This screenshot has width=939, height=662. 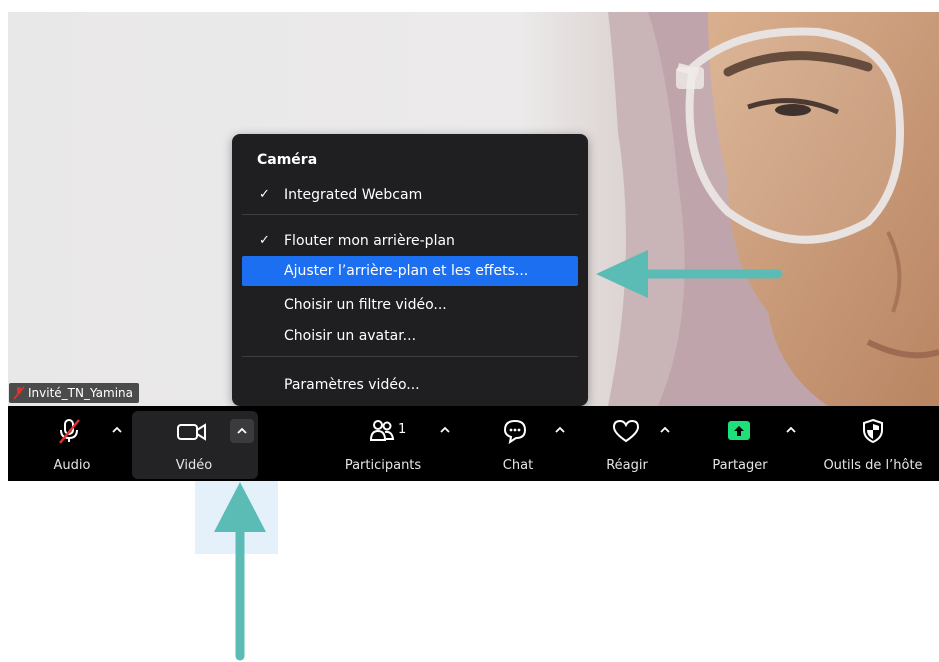 What do you see at coordinates (383, 465) in the screenshot?
I see `participants-label: Participants` at bounding box center [383, 465].